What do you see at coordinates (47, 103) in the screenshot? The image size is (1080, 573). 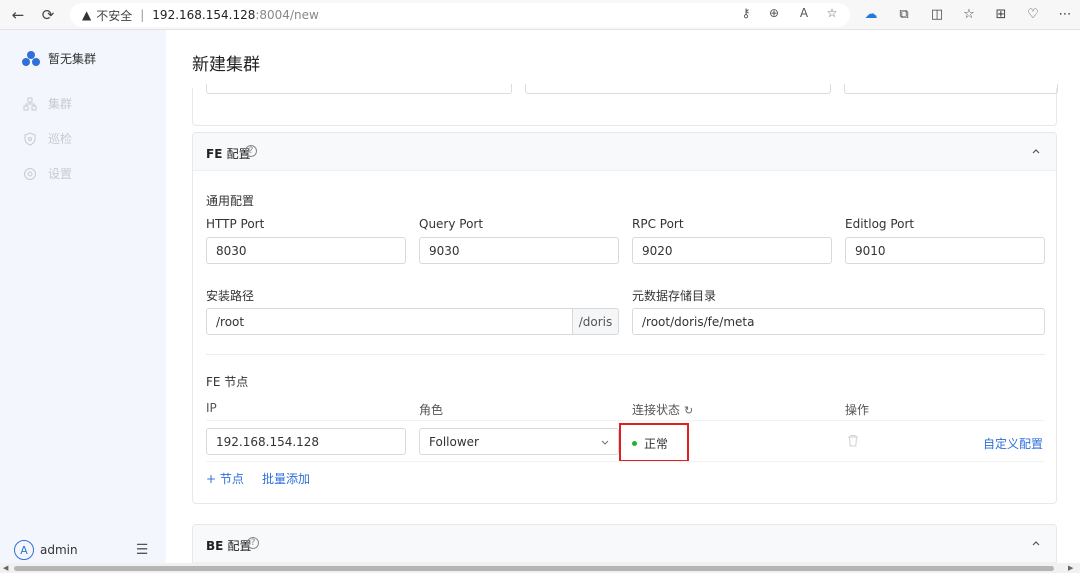 I see `sidebar-item-cluster: 集群` at bounding box center [47, 103].